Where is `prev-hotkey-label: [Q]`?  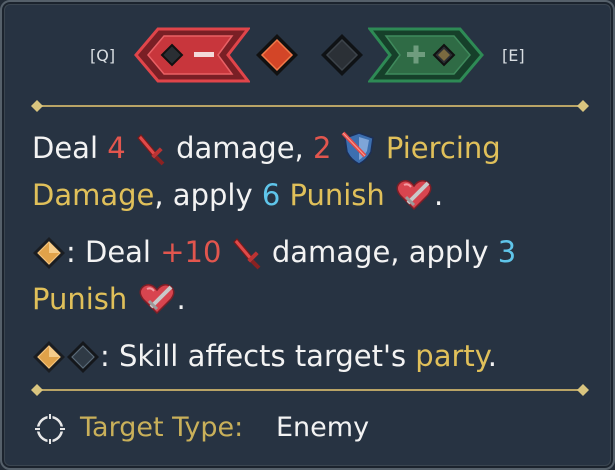 prev-hotkey-label: [Q] is located at coordinates (103, 55).